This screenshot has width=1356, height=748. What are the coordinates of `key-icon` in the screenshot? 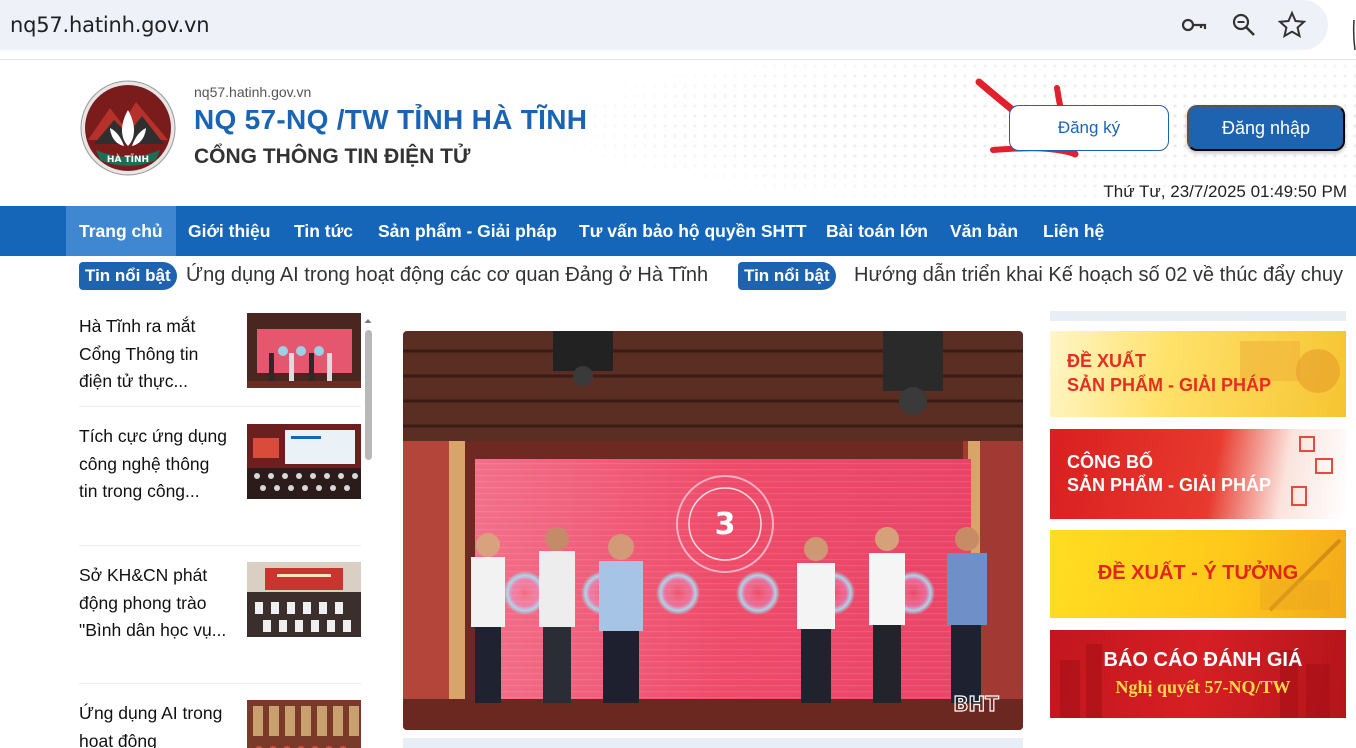 It's located at (1194, 25).